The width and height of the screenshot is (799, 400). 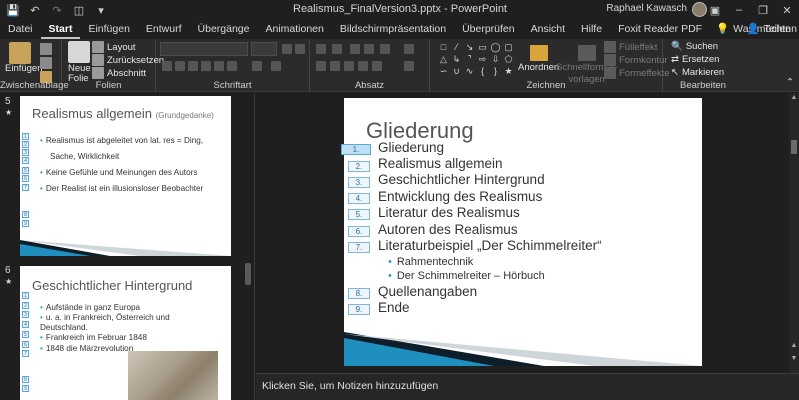 What do you see at coordinates (335, 66) in the screenshot?
I see `align-center-icon` at bounding box center [335, 66].